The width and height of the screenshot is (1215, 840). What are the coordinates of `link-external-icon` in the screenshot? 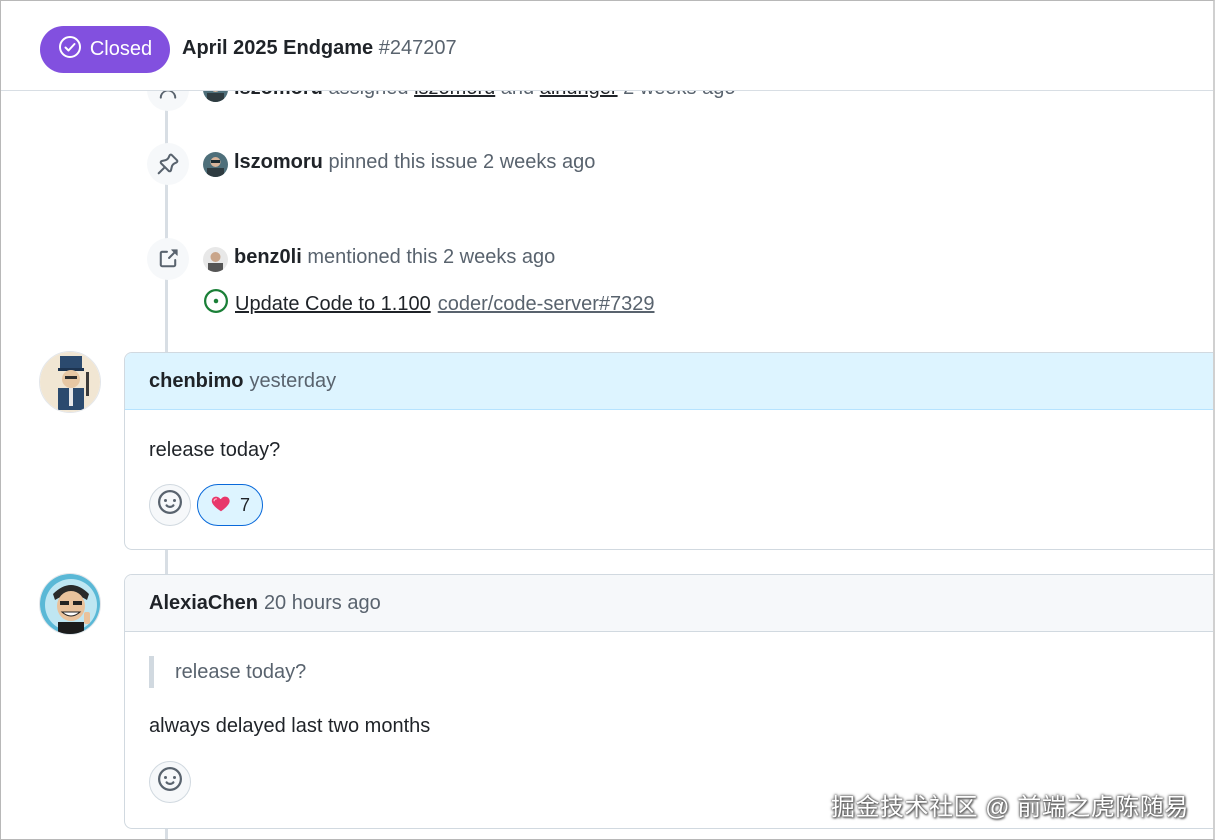 It's located at (168, 259).